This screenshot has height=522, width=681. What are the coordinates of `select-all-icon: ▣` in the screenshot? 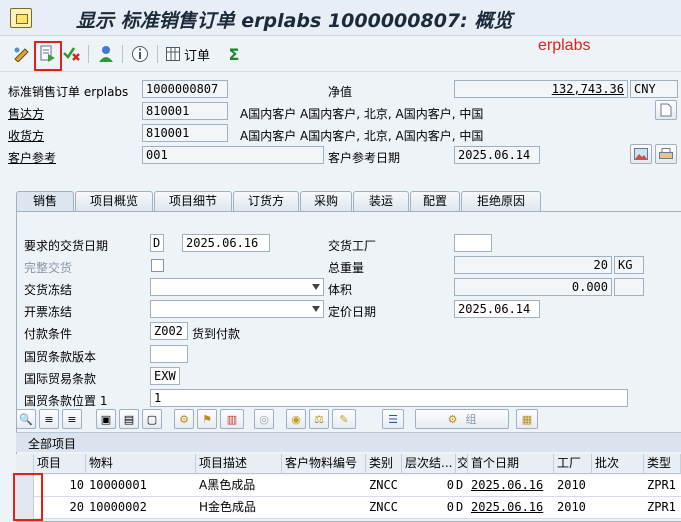 It's located at (106, 419).